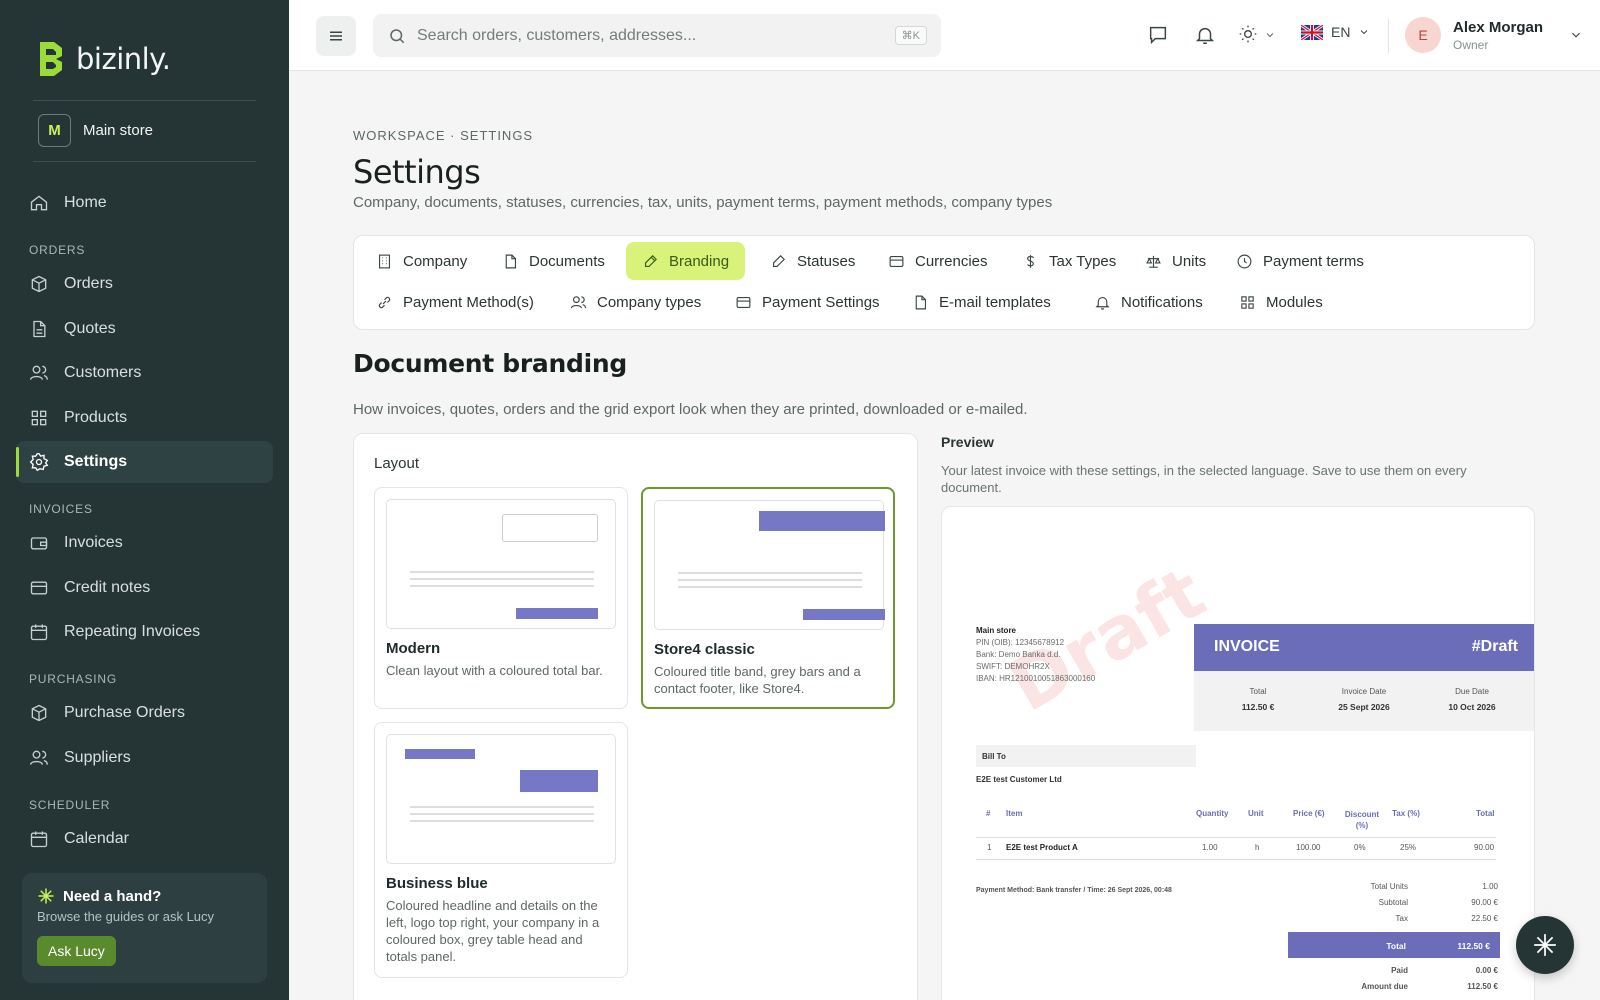 The width and height of the screenshot is (1600, 1000). I want to click on language-selector: EN, so click(1335, 32).